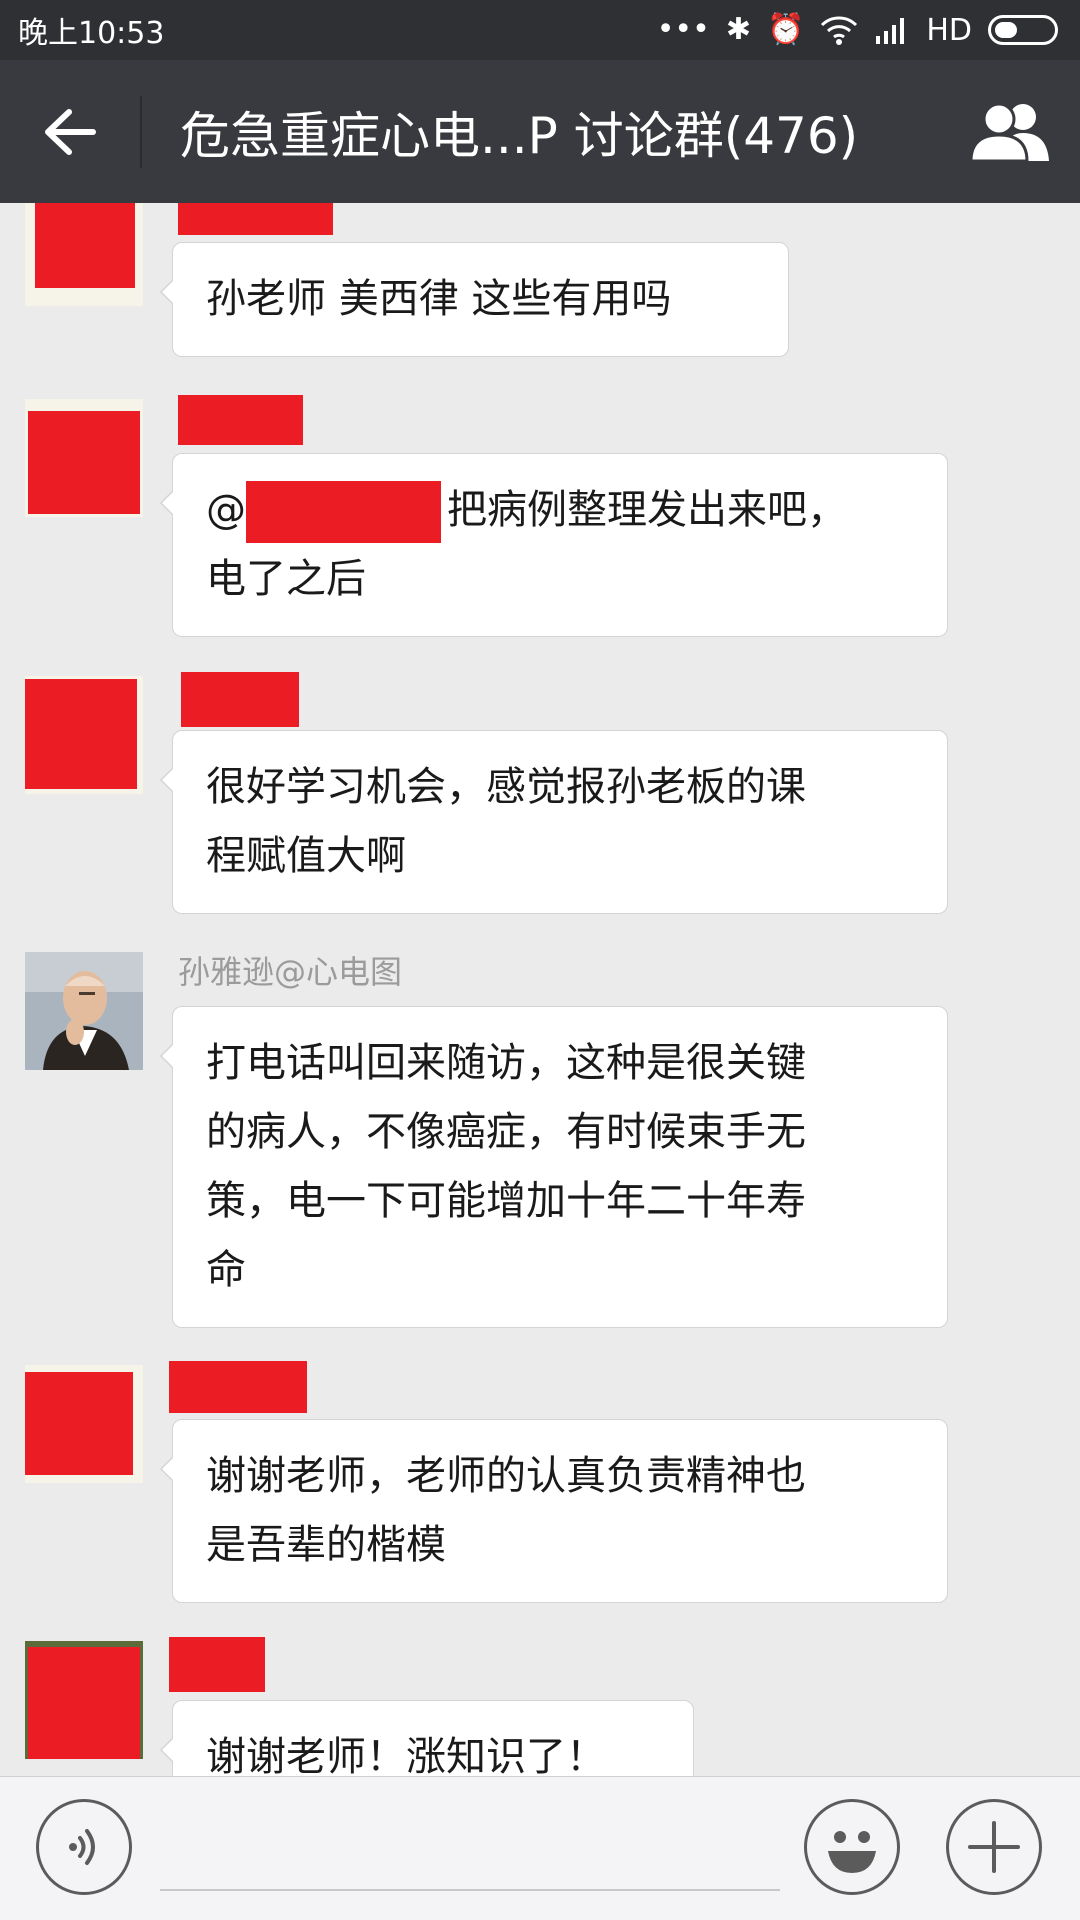  Describe the element at coordinates (683, 29) in the screenshot. I see `more-dots-icon: •••` at that location.